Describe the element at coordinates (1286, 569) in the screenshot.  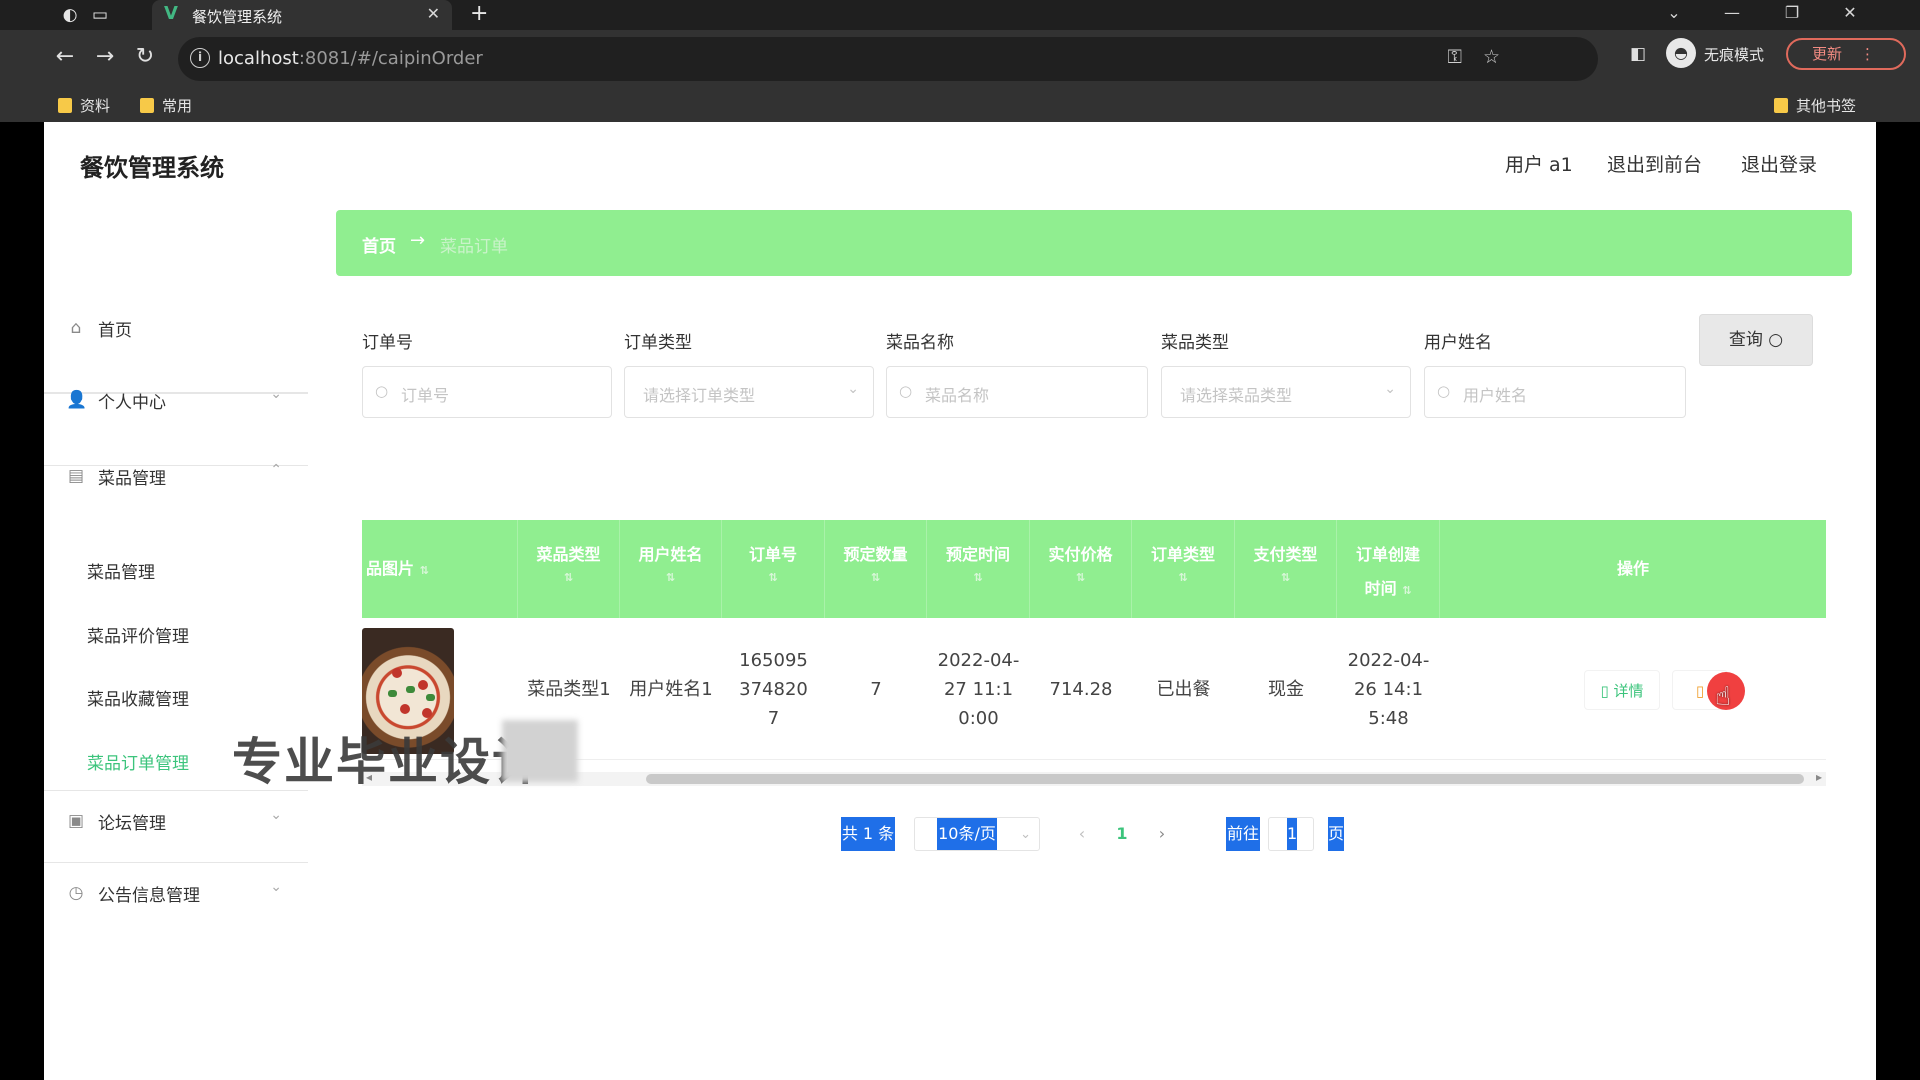
I see `th-pay-type: 支付类型 ⇅` at that location.